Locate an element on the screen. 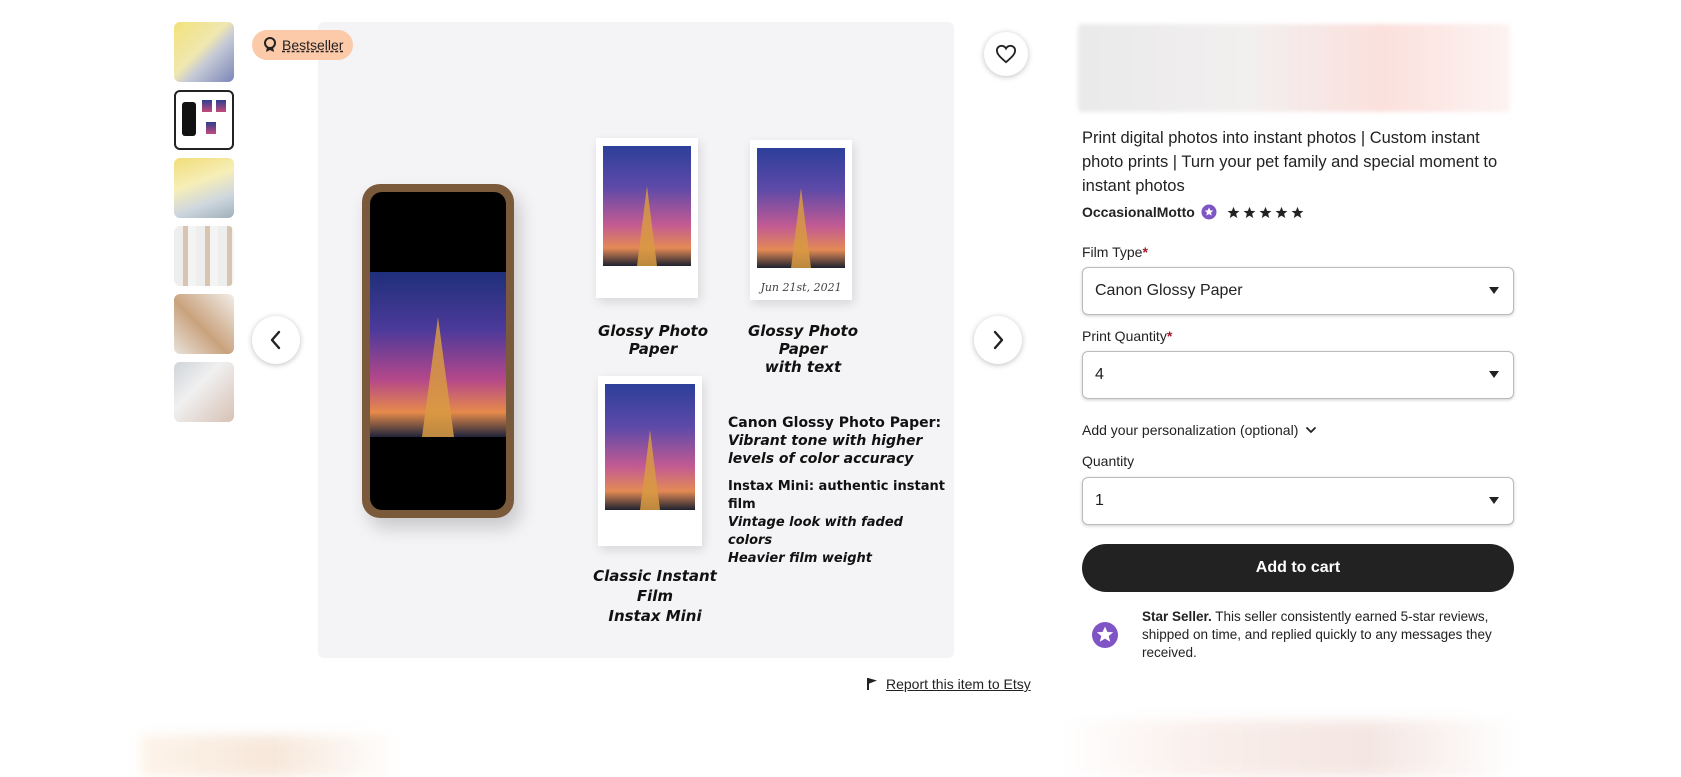 The image size is (1681, 777). favorite-button is located at coordinates (1006, 54).